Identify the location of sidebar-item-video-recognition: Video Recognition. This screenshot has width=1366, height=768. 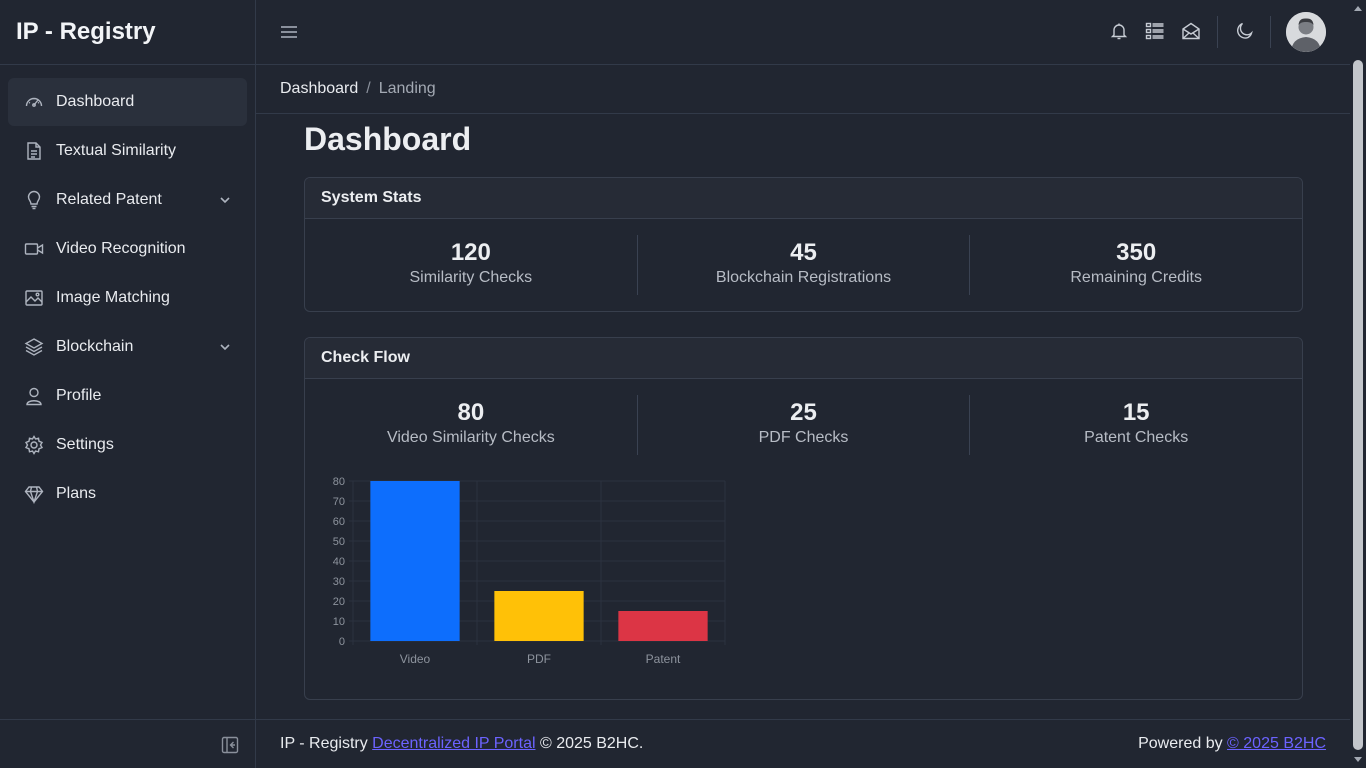
(127, 249).